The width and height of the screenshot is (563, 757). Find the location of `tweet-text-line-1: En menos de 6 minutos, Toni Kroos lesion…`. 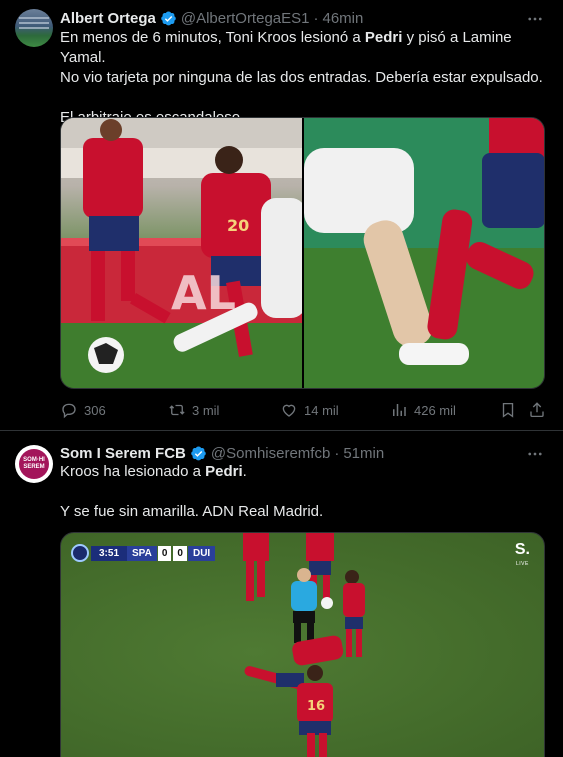

tweet-text-line-1: En menos de 6 minutos, Toni Kroos lesion… is located at coordinates (286, 47).